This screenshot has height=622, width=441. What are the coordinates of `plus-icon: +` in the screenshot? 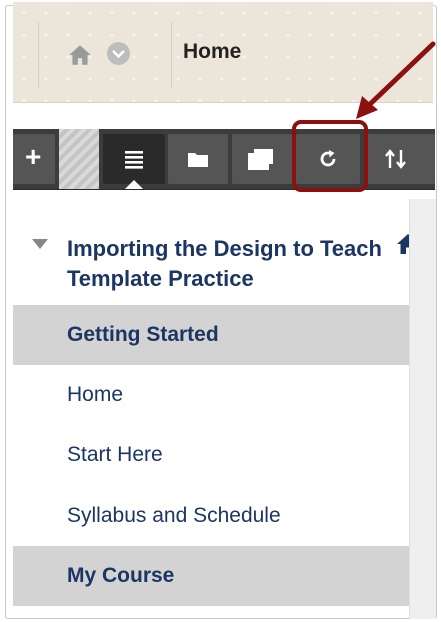 It's located at (33, 156).